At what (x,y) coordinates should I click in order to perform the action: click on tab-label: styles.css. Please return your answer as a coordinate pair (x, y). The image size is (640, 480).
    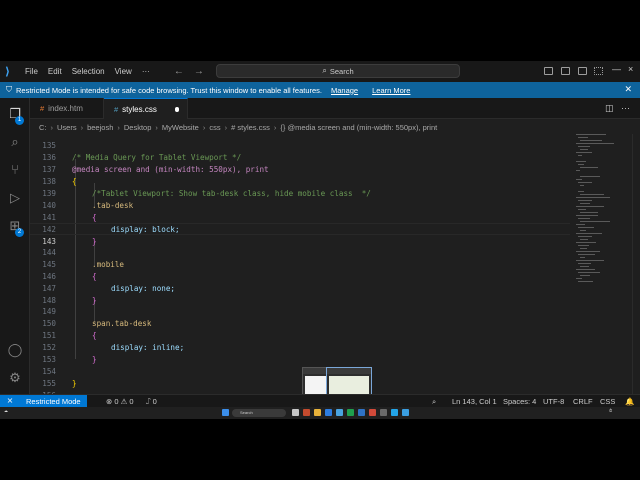
    Looking at the image, I should click on (139, 109).